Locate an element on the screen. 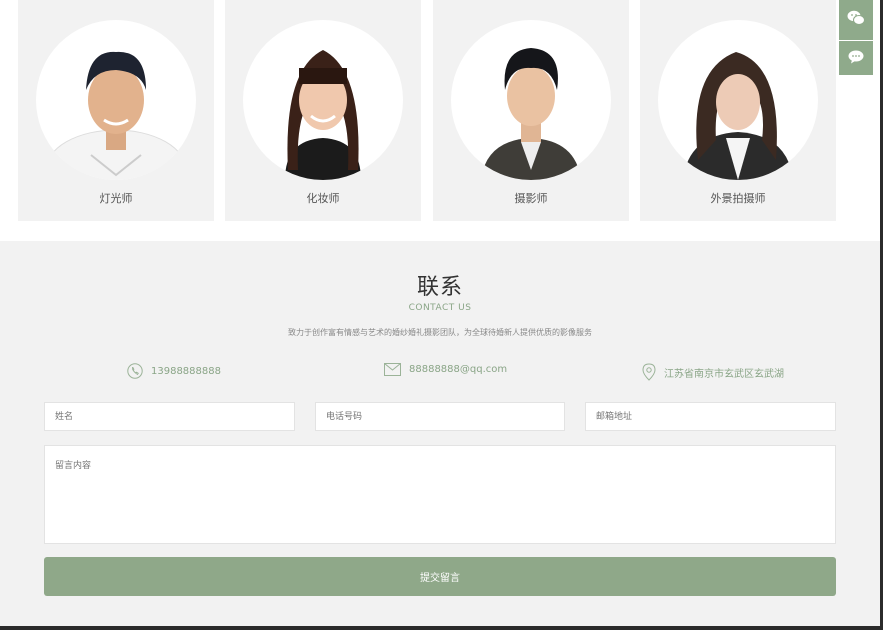 This screenshot has width=883, height=630. email-address: 88888888@qq.com is located at coordinates (458, 369).